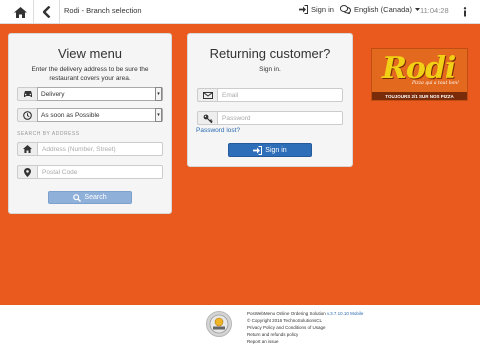 The height and width of the screenshot is (351, 480). Describe the element at coordinates (286, 327) in the screenshot. I see `footer-privacy-link: Privacy Policy and Conditions of Usage` at that location.